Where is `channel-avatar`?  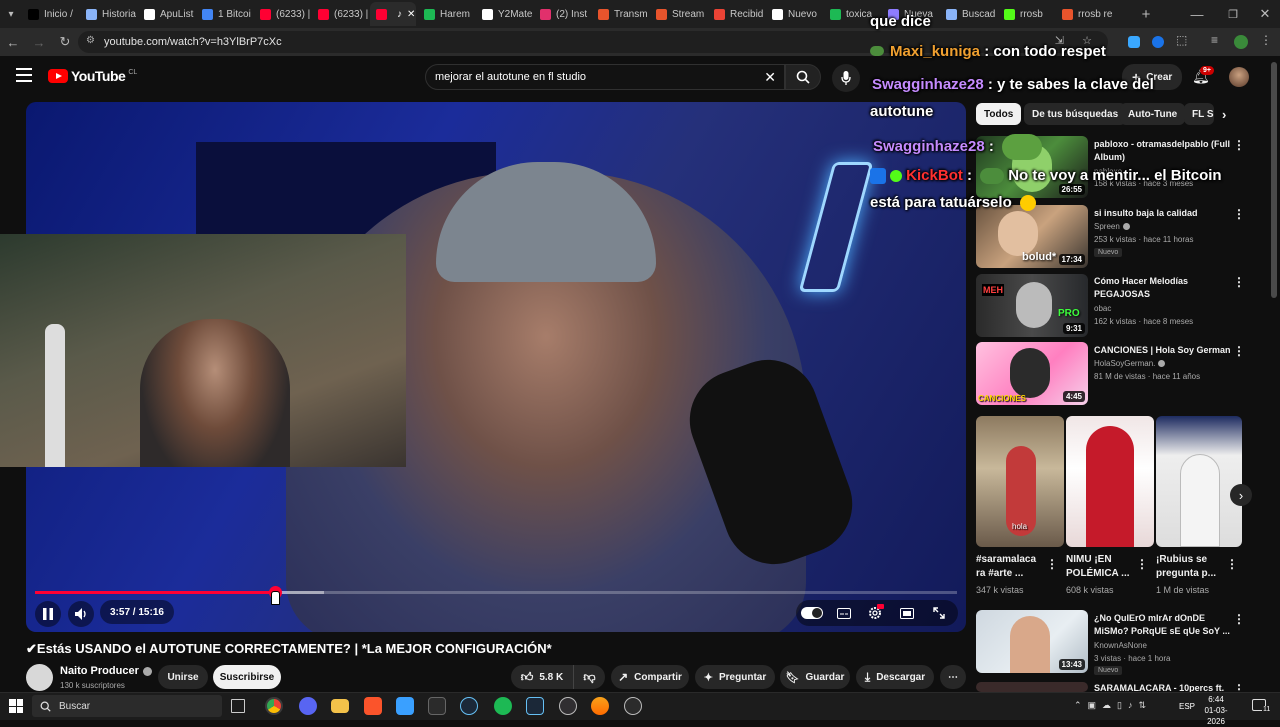 channel-avatar is located at coordinates (39, 677).